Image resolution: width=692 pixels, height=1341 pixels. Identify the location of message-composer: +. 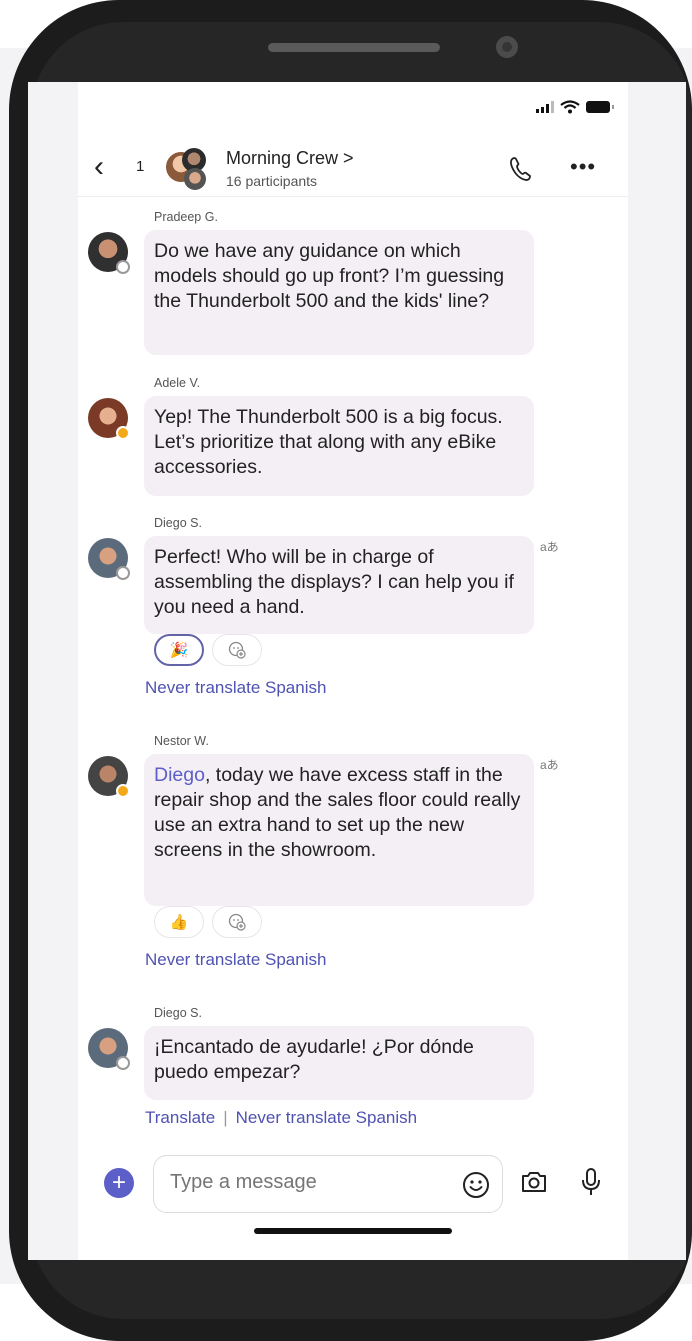
(353, 1185).